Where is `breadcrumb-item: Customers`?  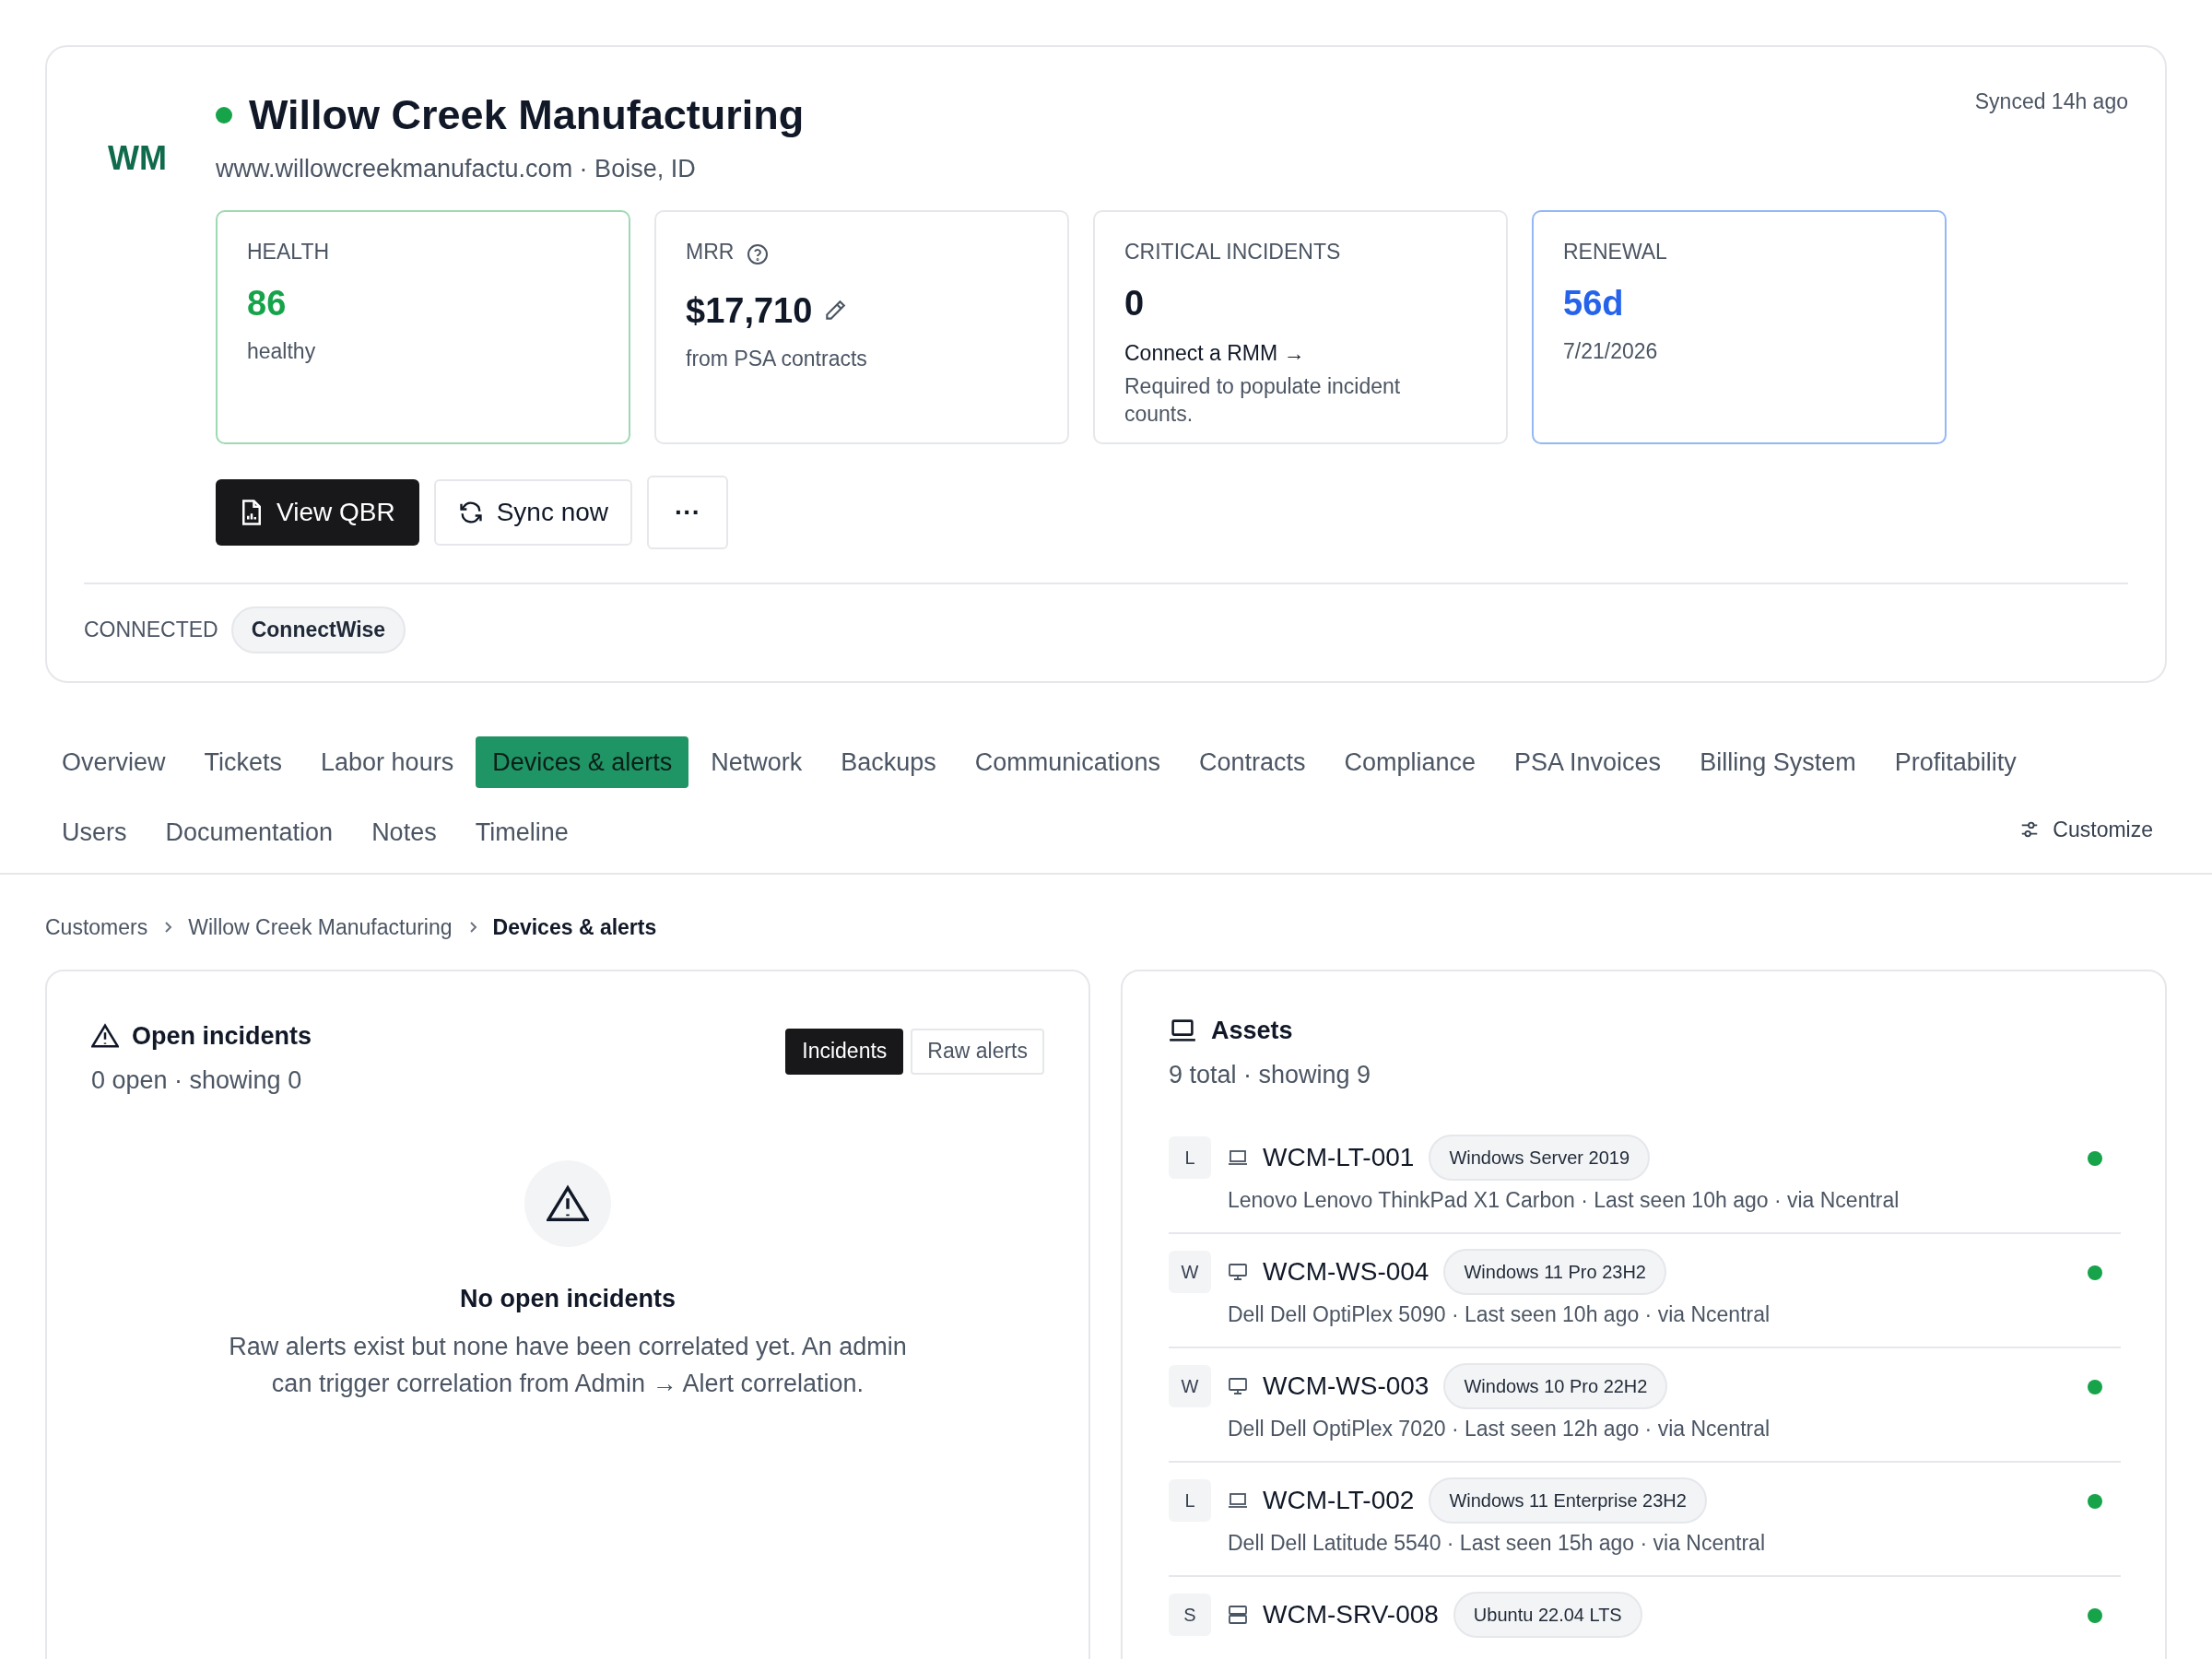 breadcrumb-item: Customers is located at coordinates (96, 928).